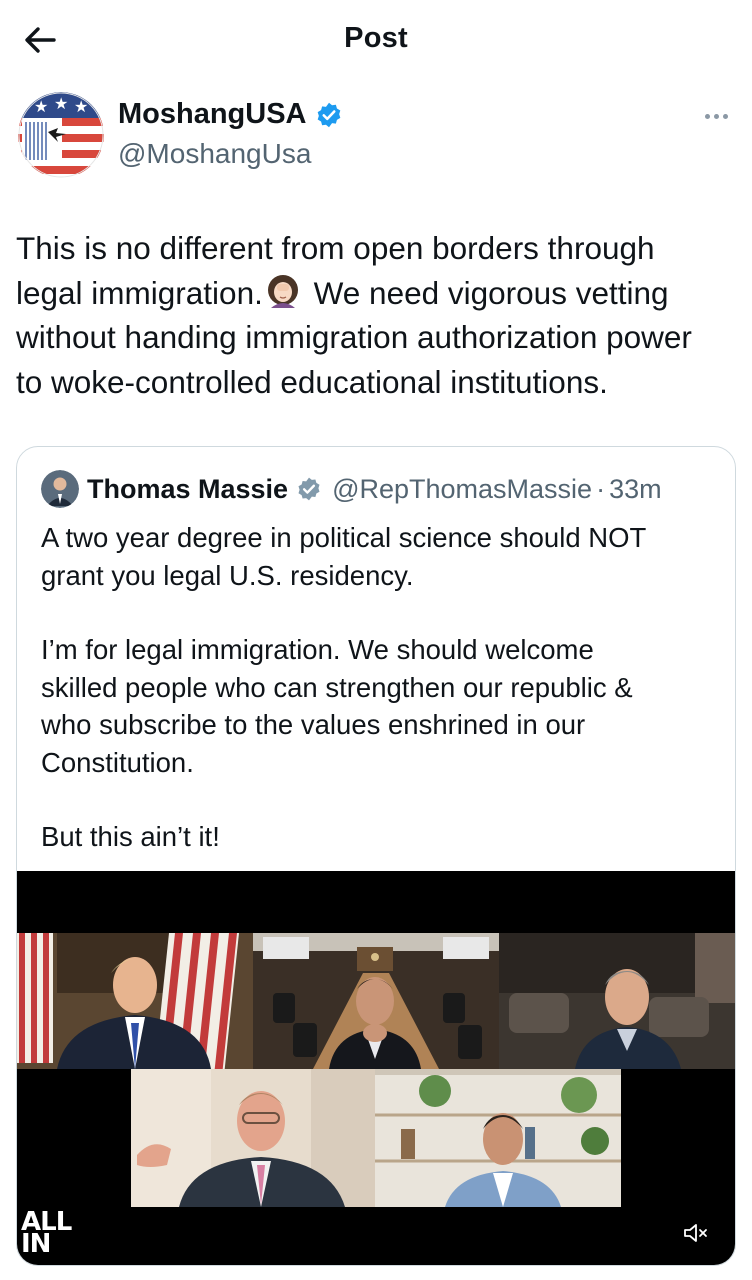  Describe the element at coordinates (635, 488) in the screenshot. I see `quoted-timestamp: 33m` at that location.